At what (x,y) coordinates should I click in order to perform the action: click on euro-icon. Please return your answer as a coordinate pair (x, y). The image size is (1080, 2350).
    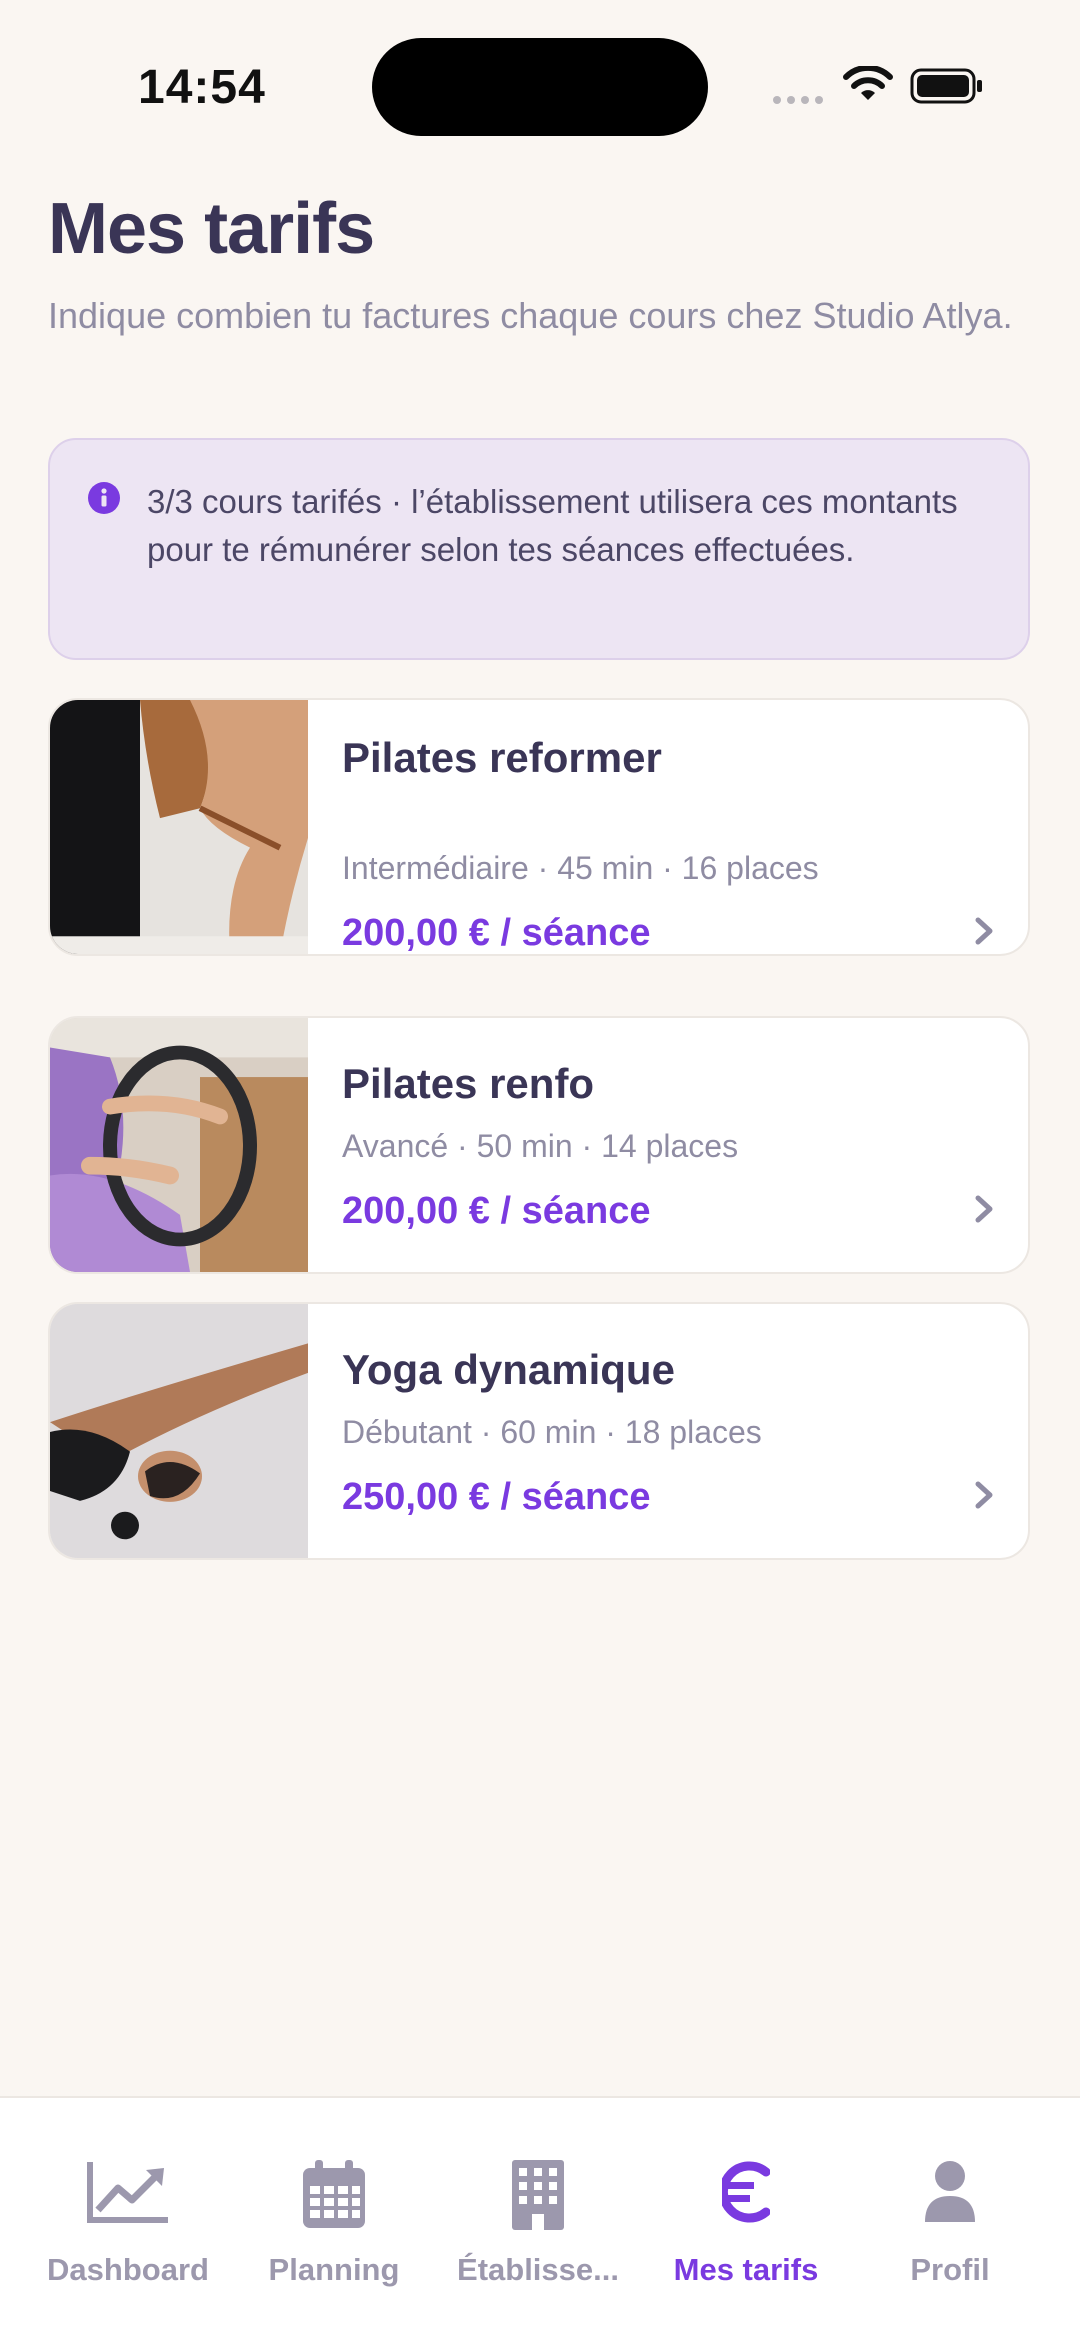
    Looking at the image, I should click on (746, 2192).